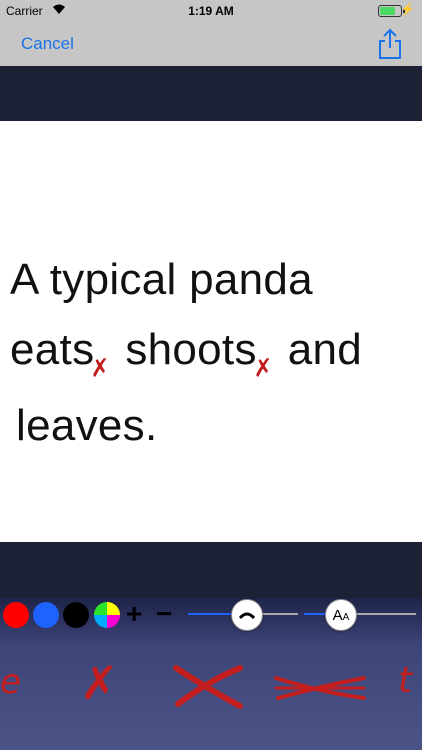 The height and width of the screenshot is (750, 422). What do you see at coordinates (99, 683) in the screenshot?
I see `mark-delete-x: ✗` at bounding box center [99, 683].